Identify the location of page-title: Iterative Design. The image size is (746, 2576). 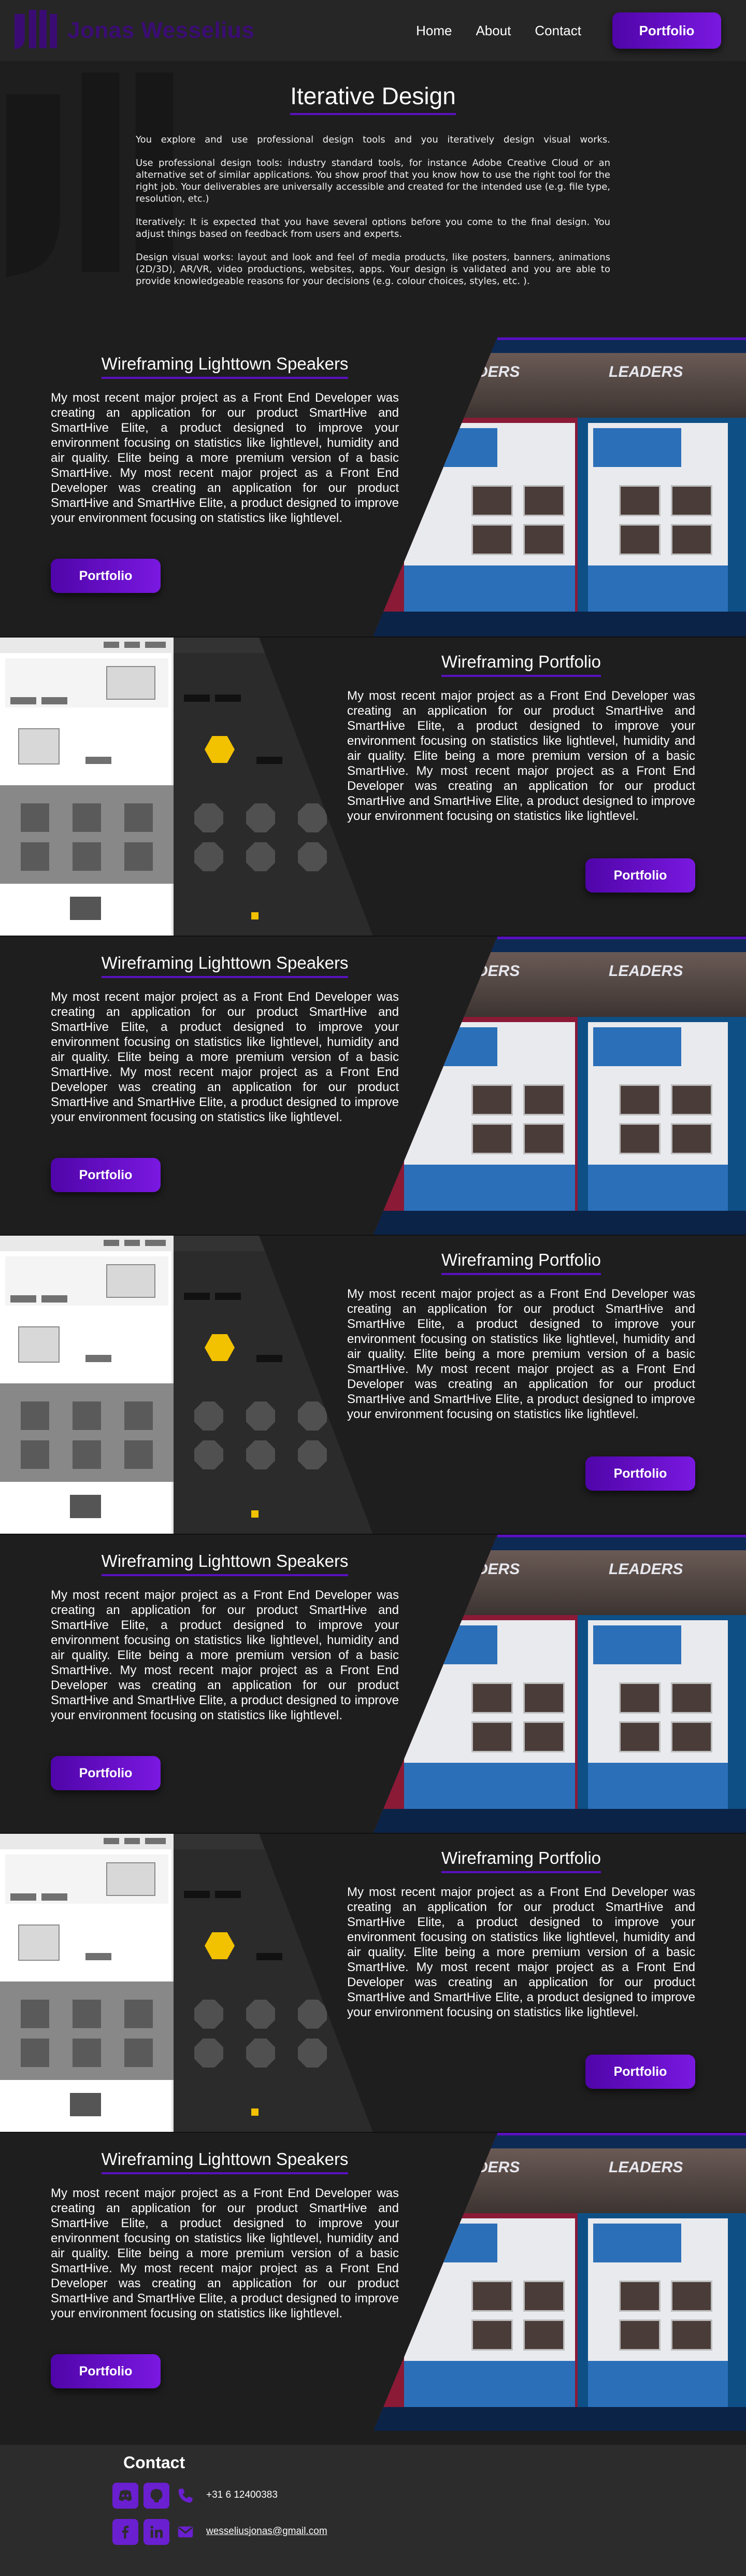
(373, 98).